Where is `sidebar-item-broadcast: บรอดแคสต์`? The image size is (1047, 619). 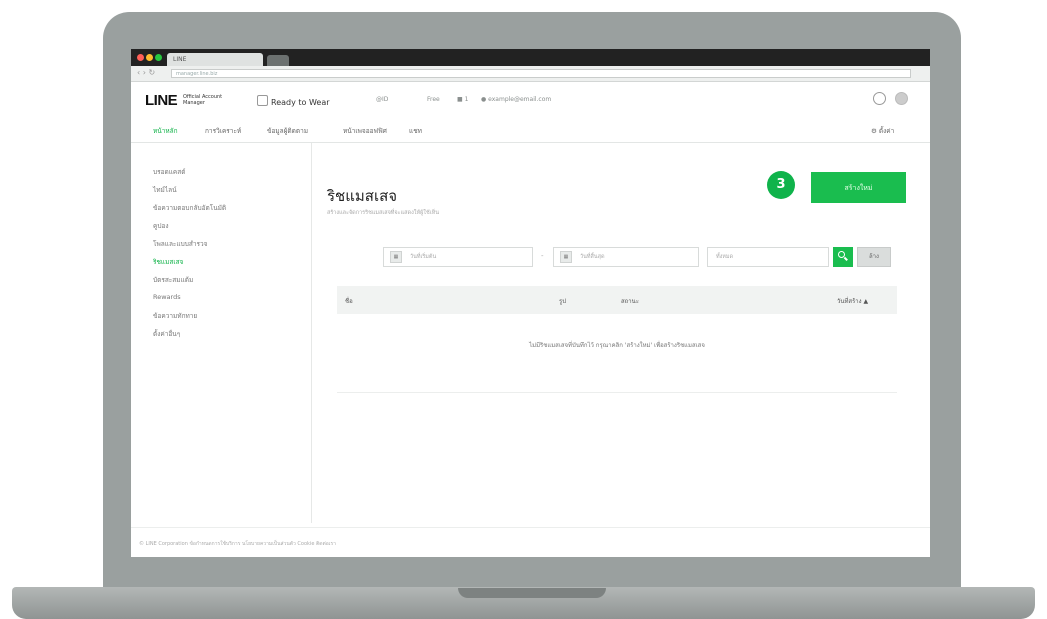 sidebar-item-broadcast: บรอดแคสต์ is located at coordinates (169, 172).